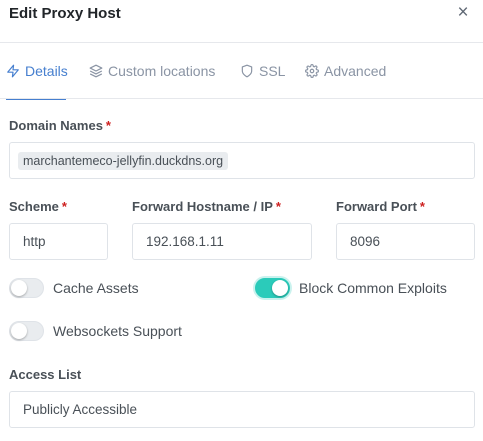  I want to click on cache-assets-toggle: Cache Assets, so click(74, 288).